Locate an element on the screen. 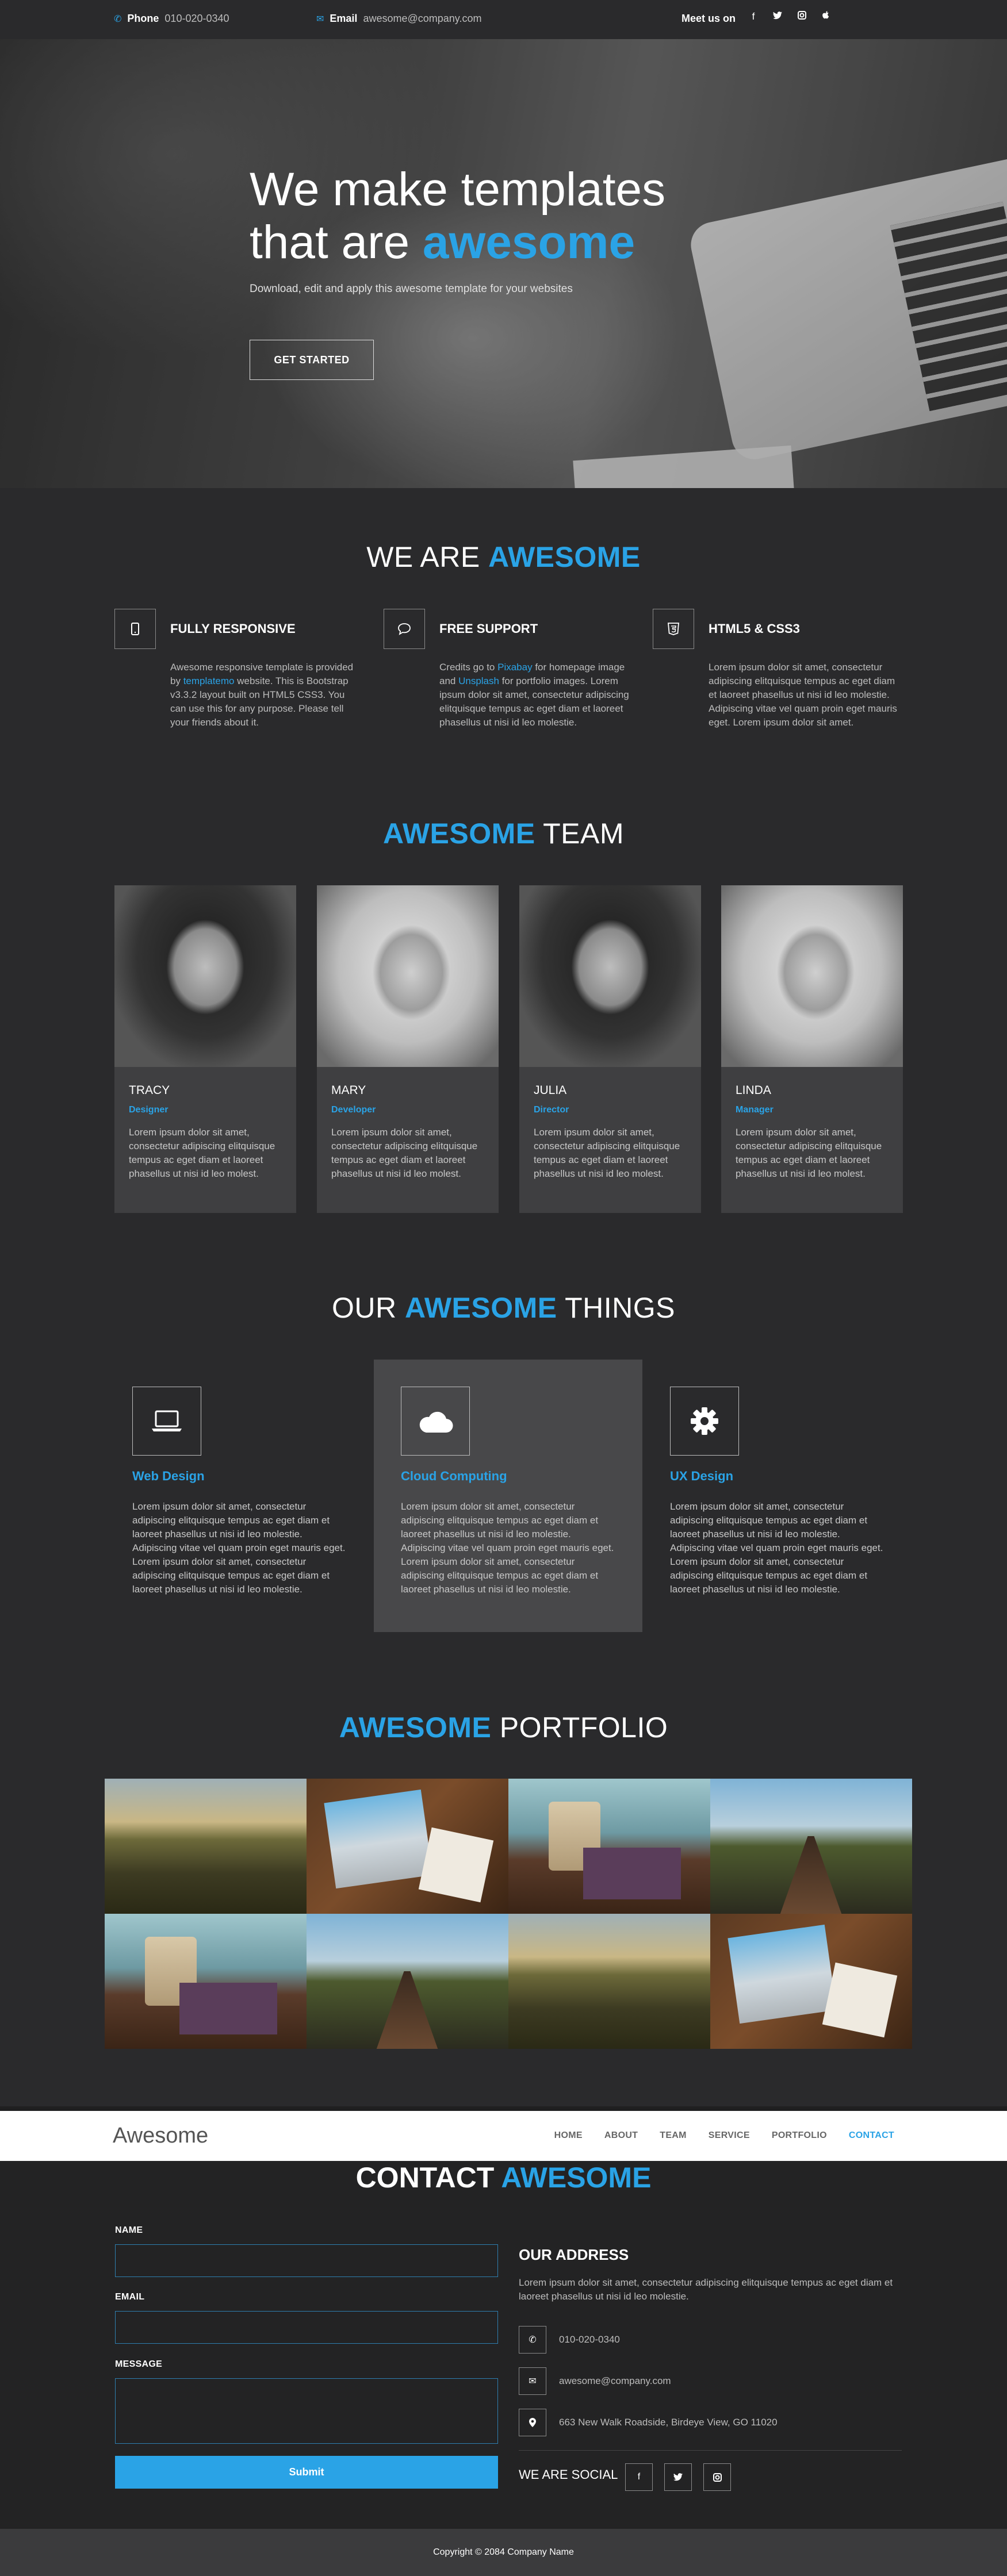 The width and height of the screenshot is (1007, 2576). meet-us-label: Meet us on is located at coordinates (709, 18).